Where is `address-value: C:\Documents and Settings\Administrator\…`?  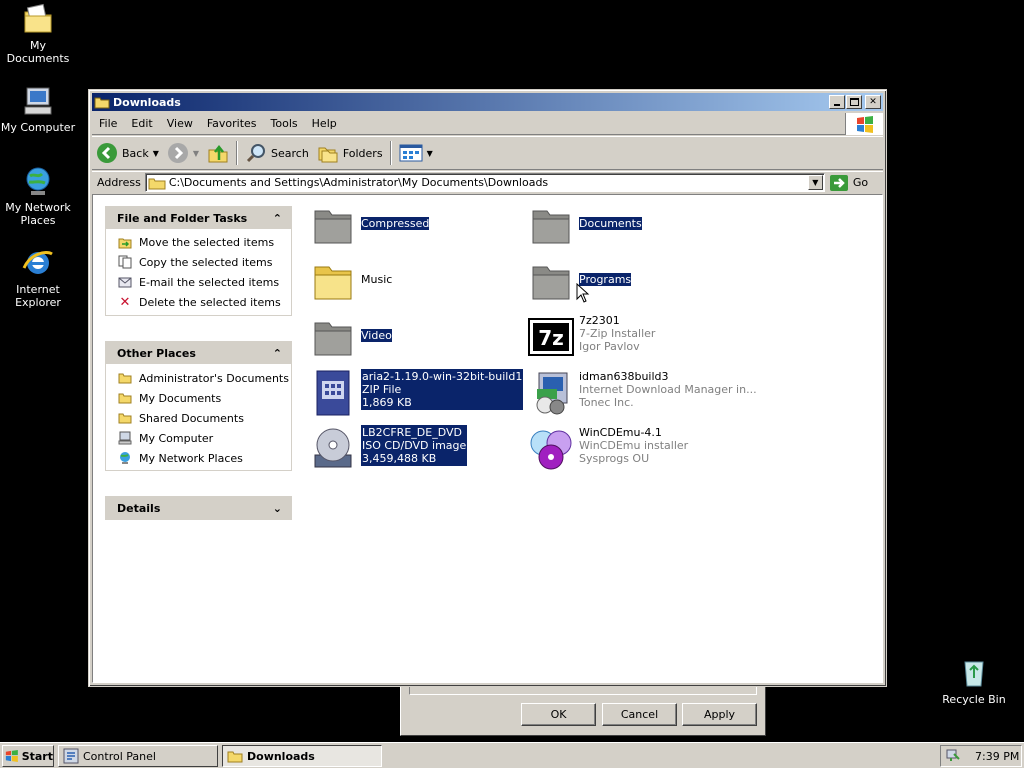
address-value: C:\Documents and Settings\Administrator\… is located at coordinates (358, 182).